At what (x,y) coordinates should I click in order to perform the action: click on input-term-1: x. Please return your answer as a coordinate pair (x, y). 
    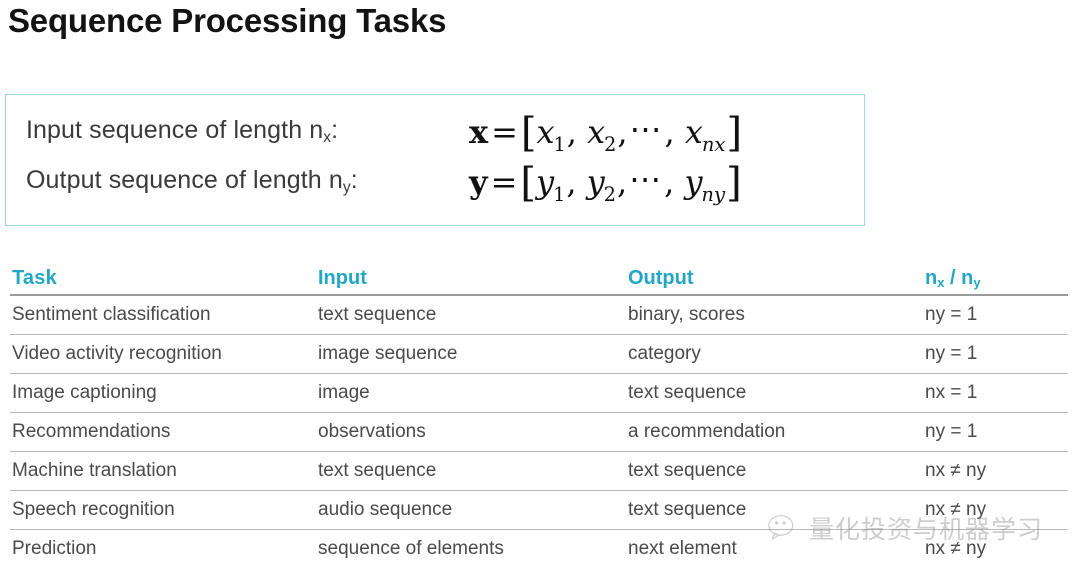
    Looking at the image, I should click on (545, 132).